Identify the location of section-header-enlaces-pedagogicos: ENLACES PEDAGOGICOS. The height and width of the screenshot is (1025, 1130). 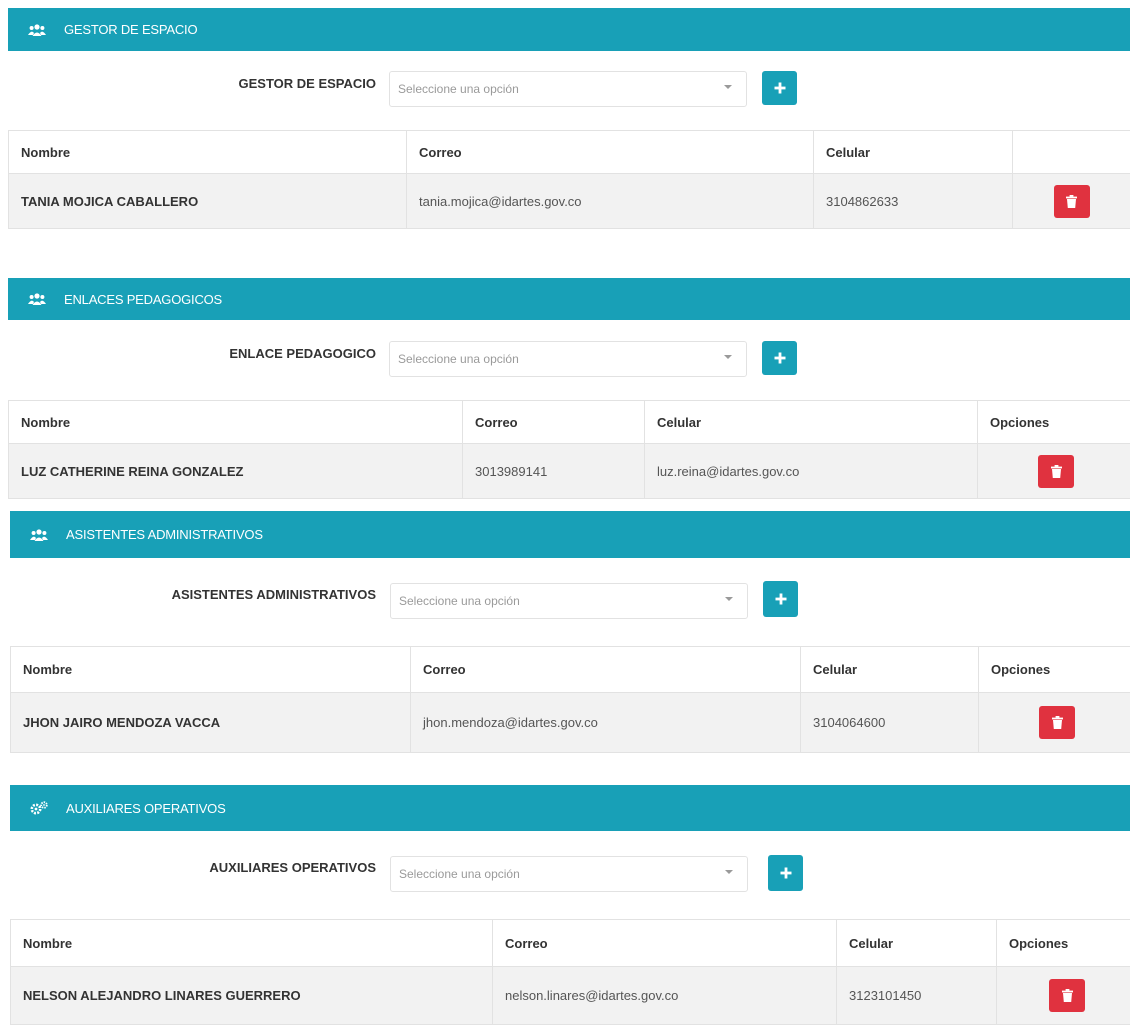
(569, 299).